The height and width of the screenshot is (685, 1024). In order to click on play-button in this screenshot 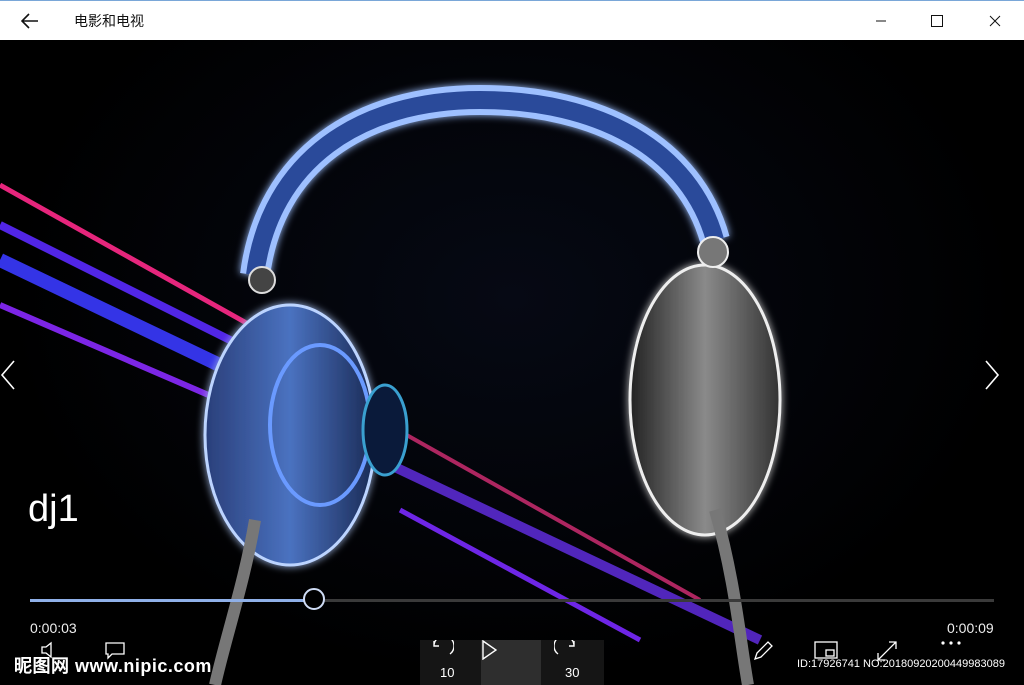, I will do `click(511, 662)`.